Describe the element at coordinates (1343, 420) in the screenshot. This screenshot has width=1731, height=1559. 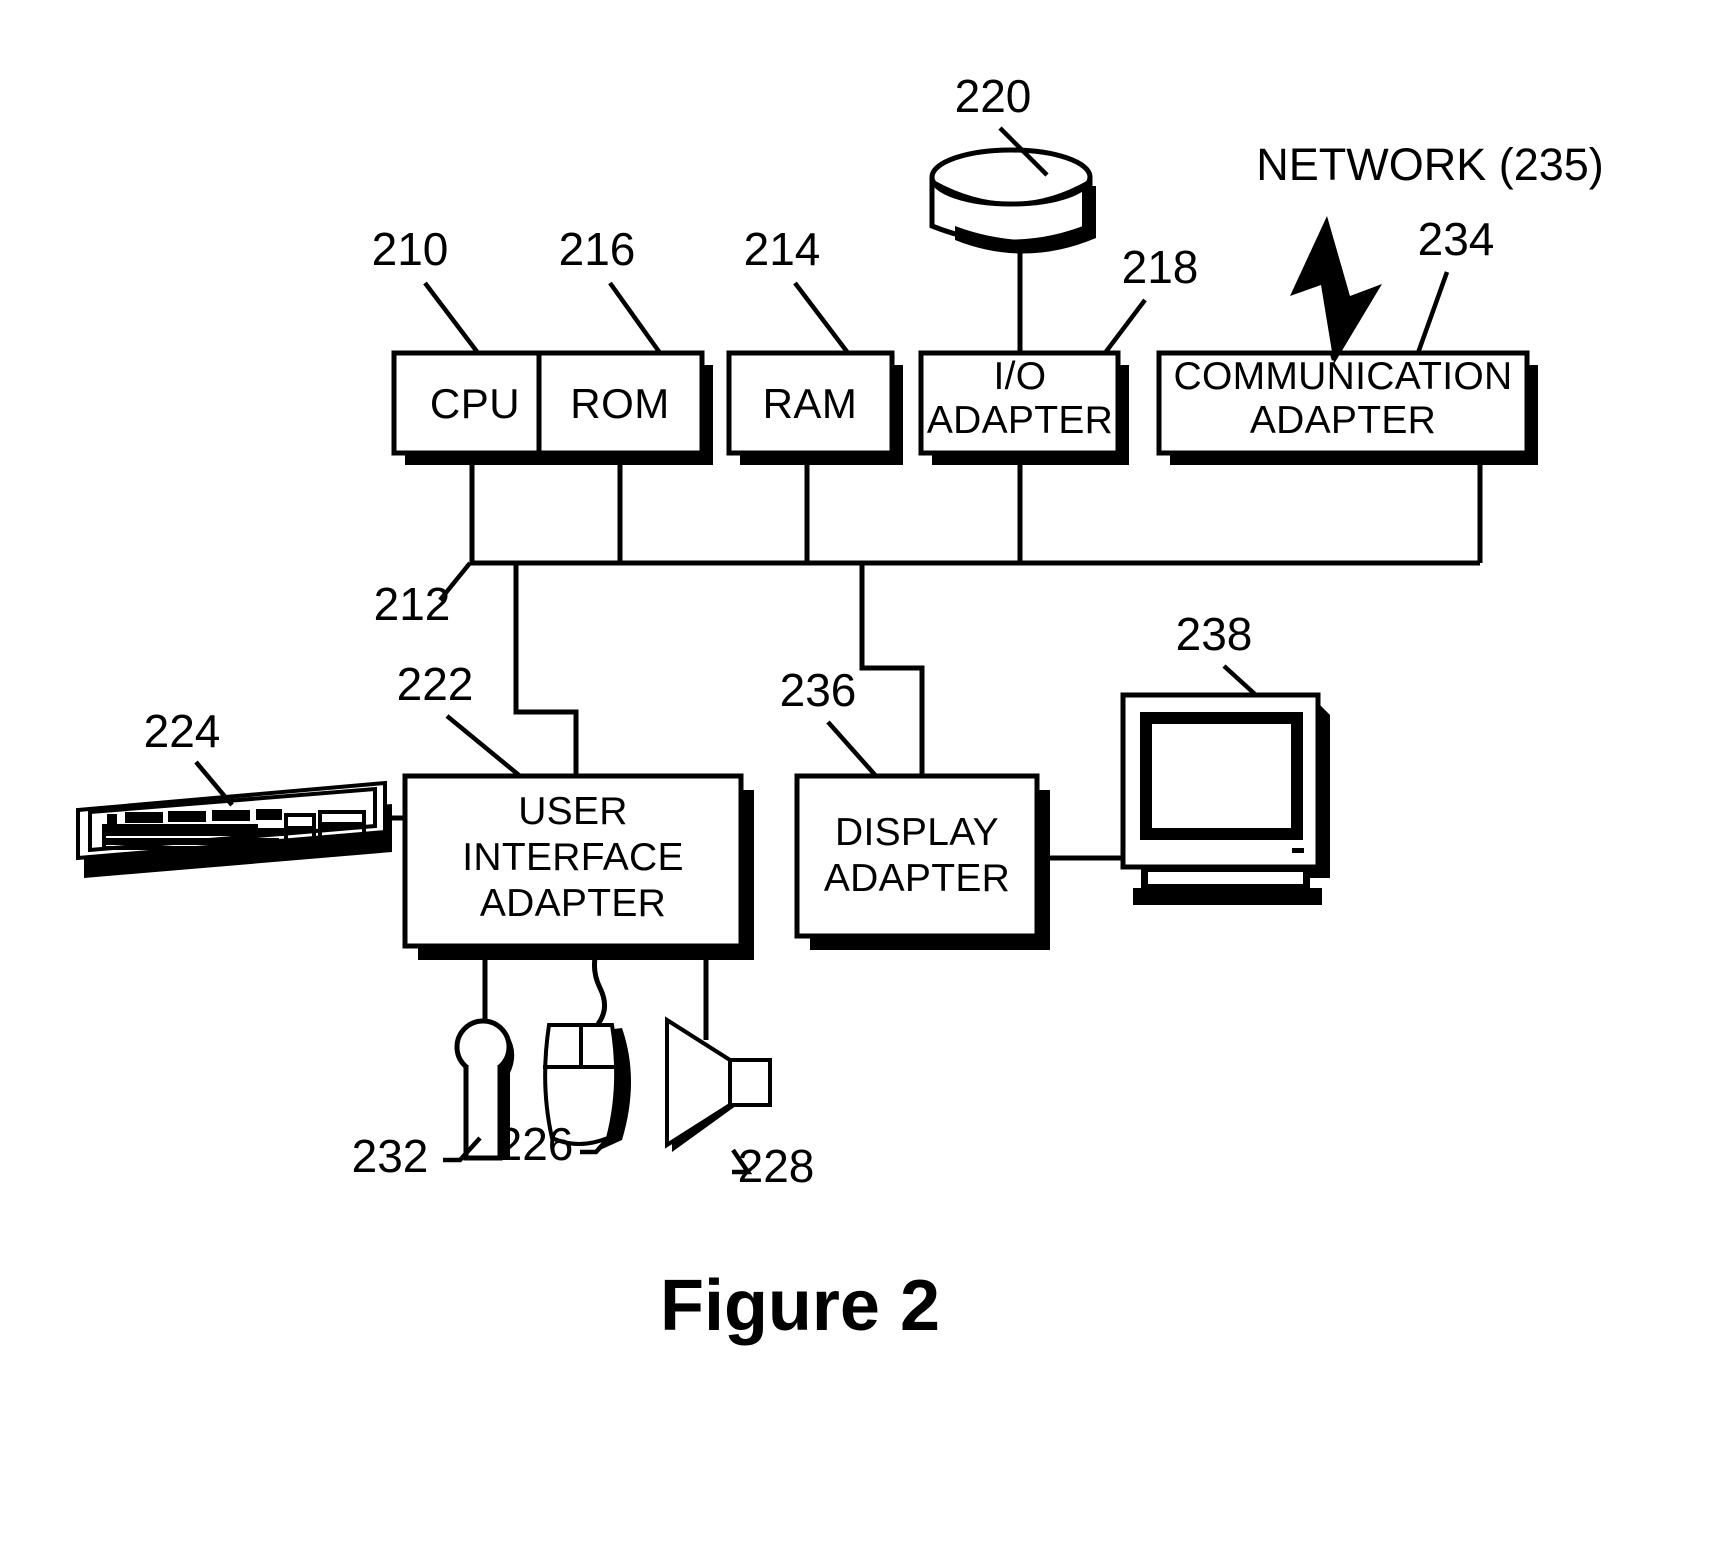
I see `comm-label-line2: ADAPTER` at that location.